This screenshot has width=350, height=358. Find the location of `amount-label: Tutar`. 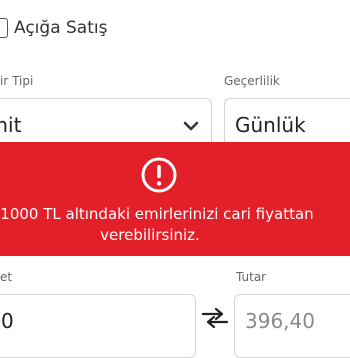

amount-label: Tutar is located at coordinates (251, 277).